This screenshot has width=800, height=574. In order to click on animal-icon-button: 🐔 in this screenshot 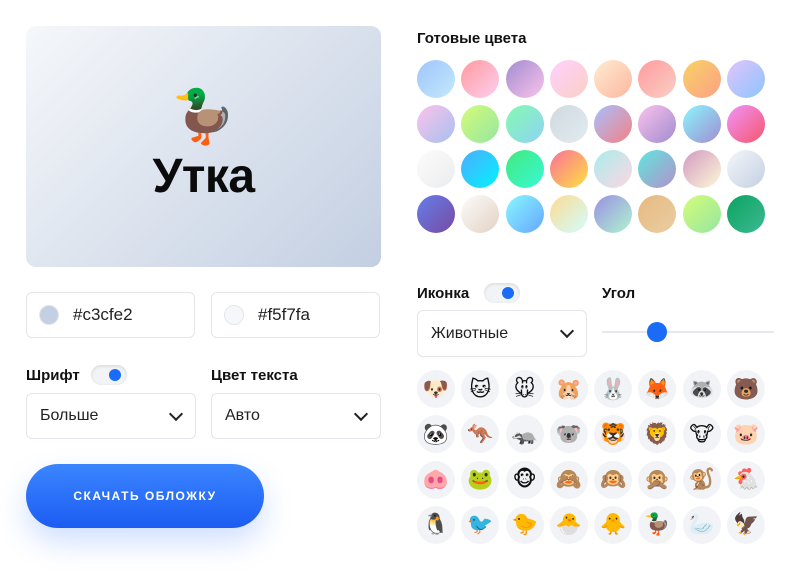, I will do `click(746, 479)`.